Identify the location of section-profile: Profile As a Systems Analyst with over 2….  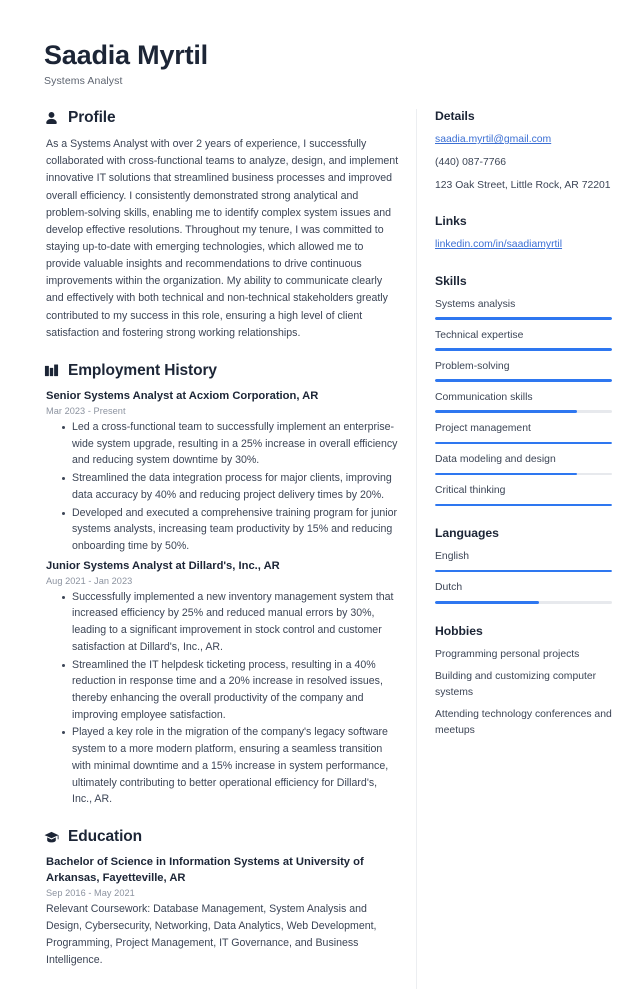
(222, 225).